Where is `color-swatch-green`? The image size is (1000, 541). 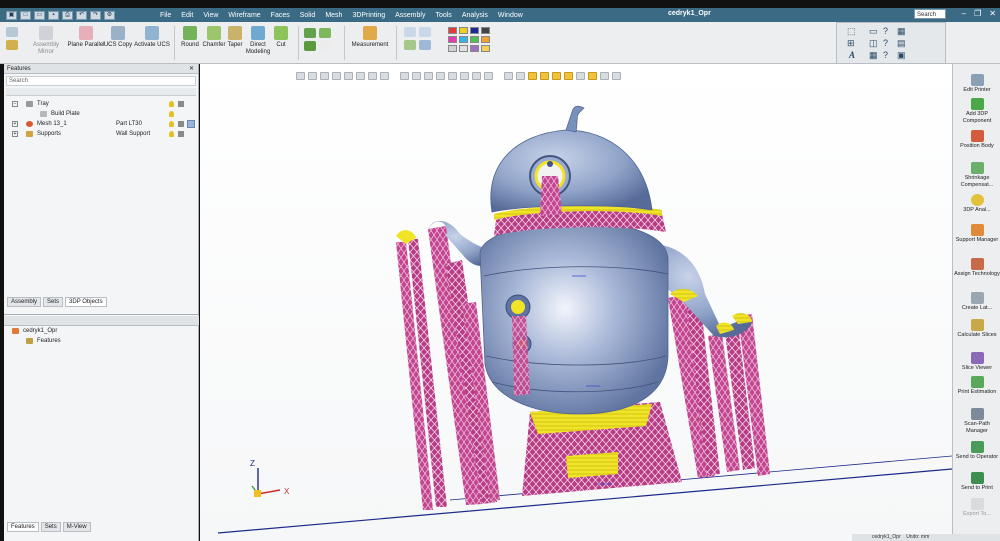 color-swatch-green is located at coordinates (474, 39).